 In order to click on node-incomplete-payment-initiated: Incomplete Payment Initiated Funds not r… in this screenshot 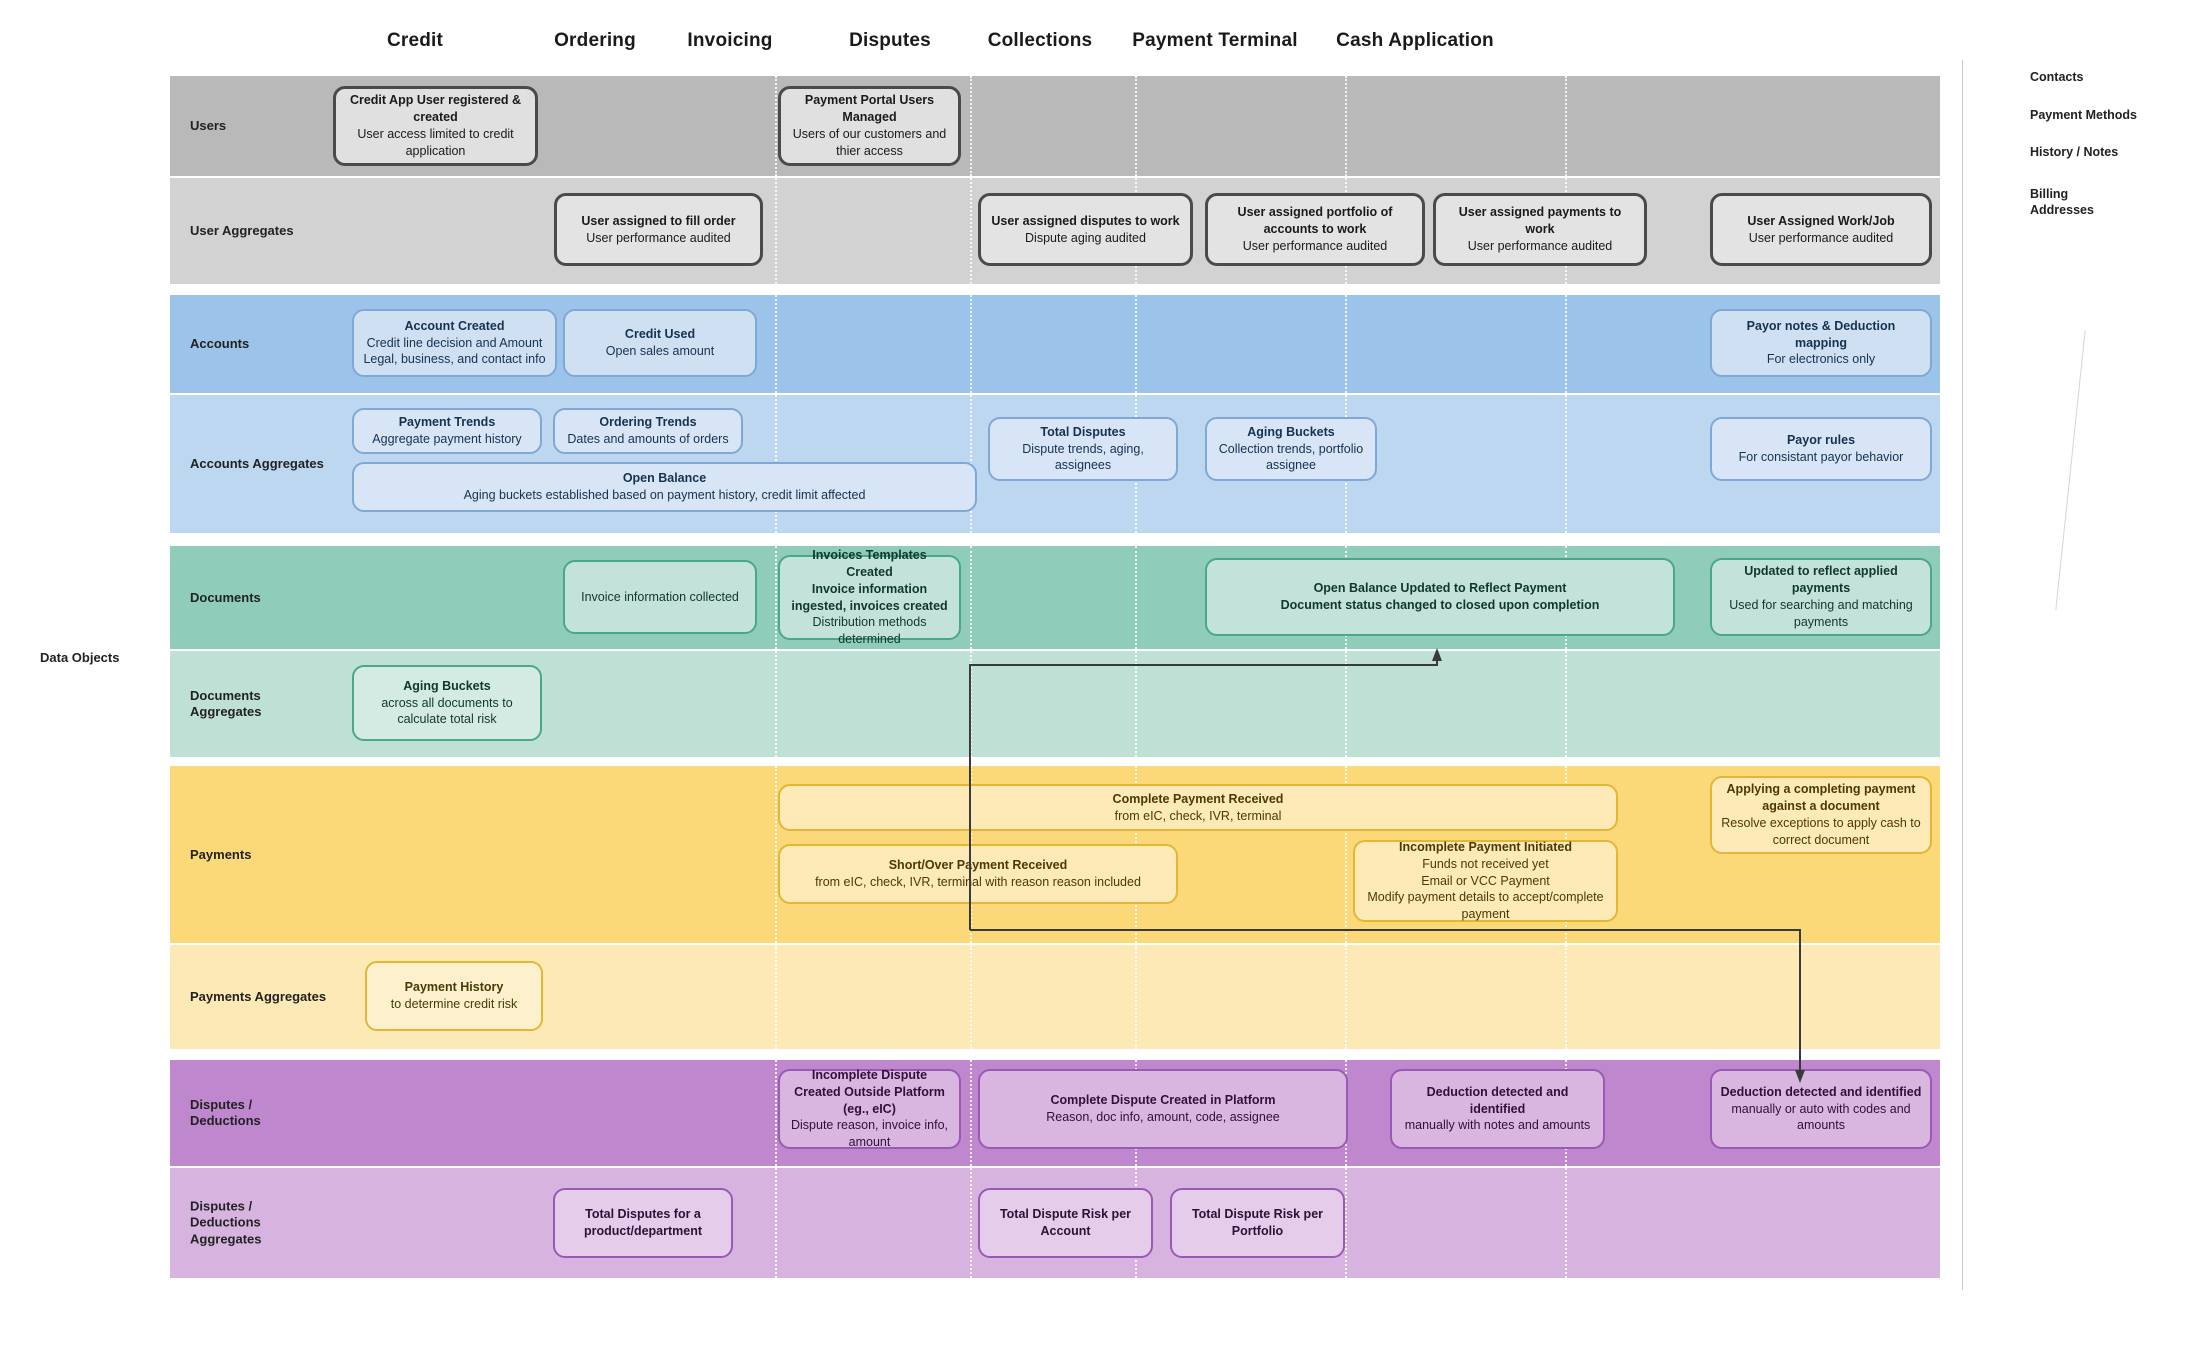, I will do `click(1485, 881)`.